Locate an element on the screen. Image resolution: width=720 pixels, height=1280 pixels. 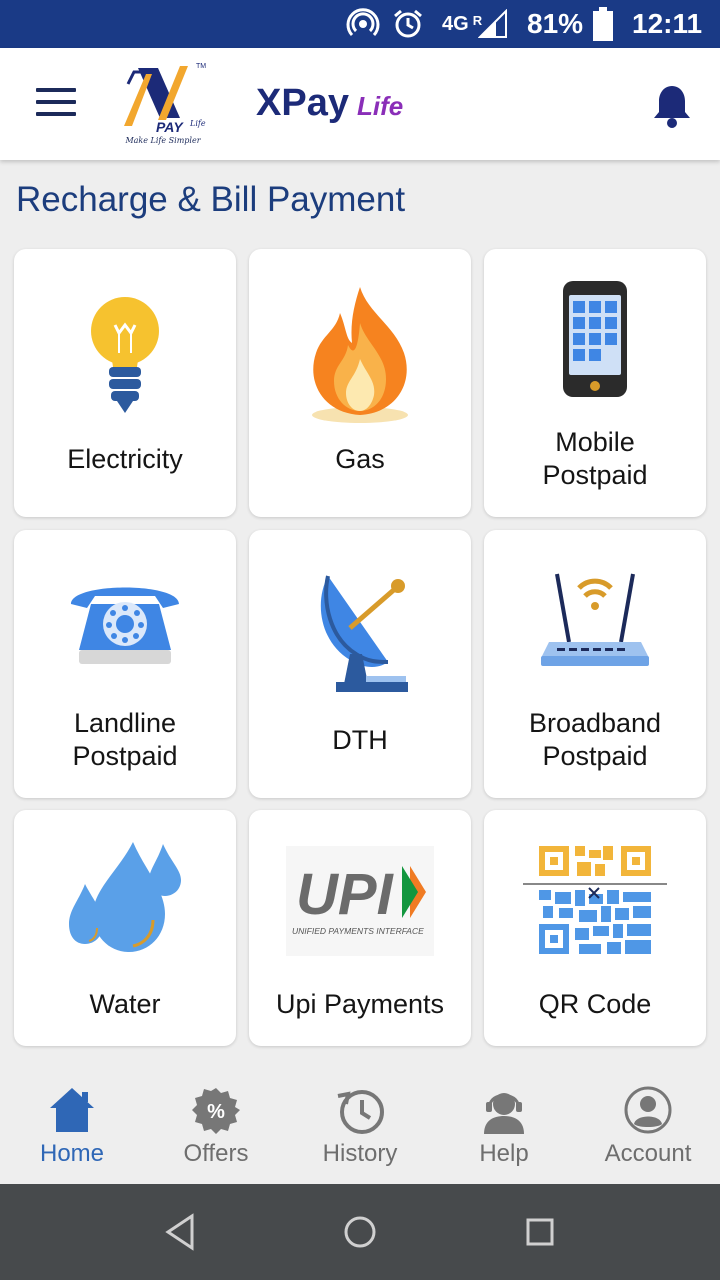
tile-dth: DTH is located at coordinates (360, 664).